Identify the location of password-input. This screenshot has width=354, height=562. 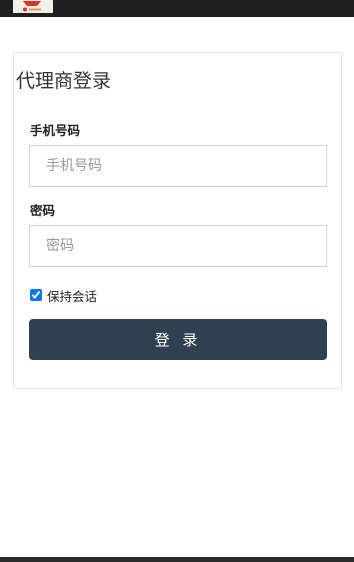
(178, 246).